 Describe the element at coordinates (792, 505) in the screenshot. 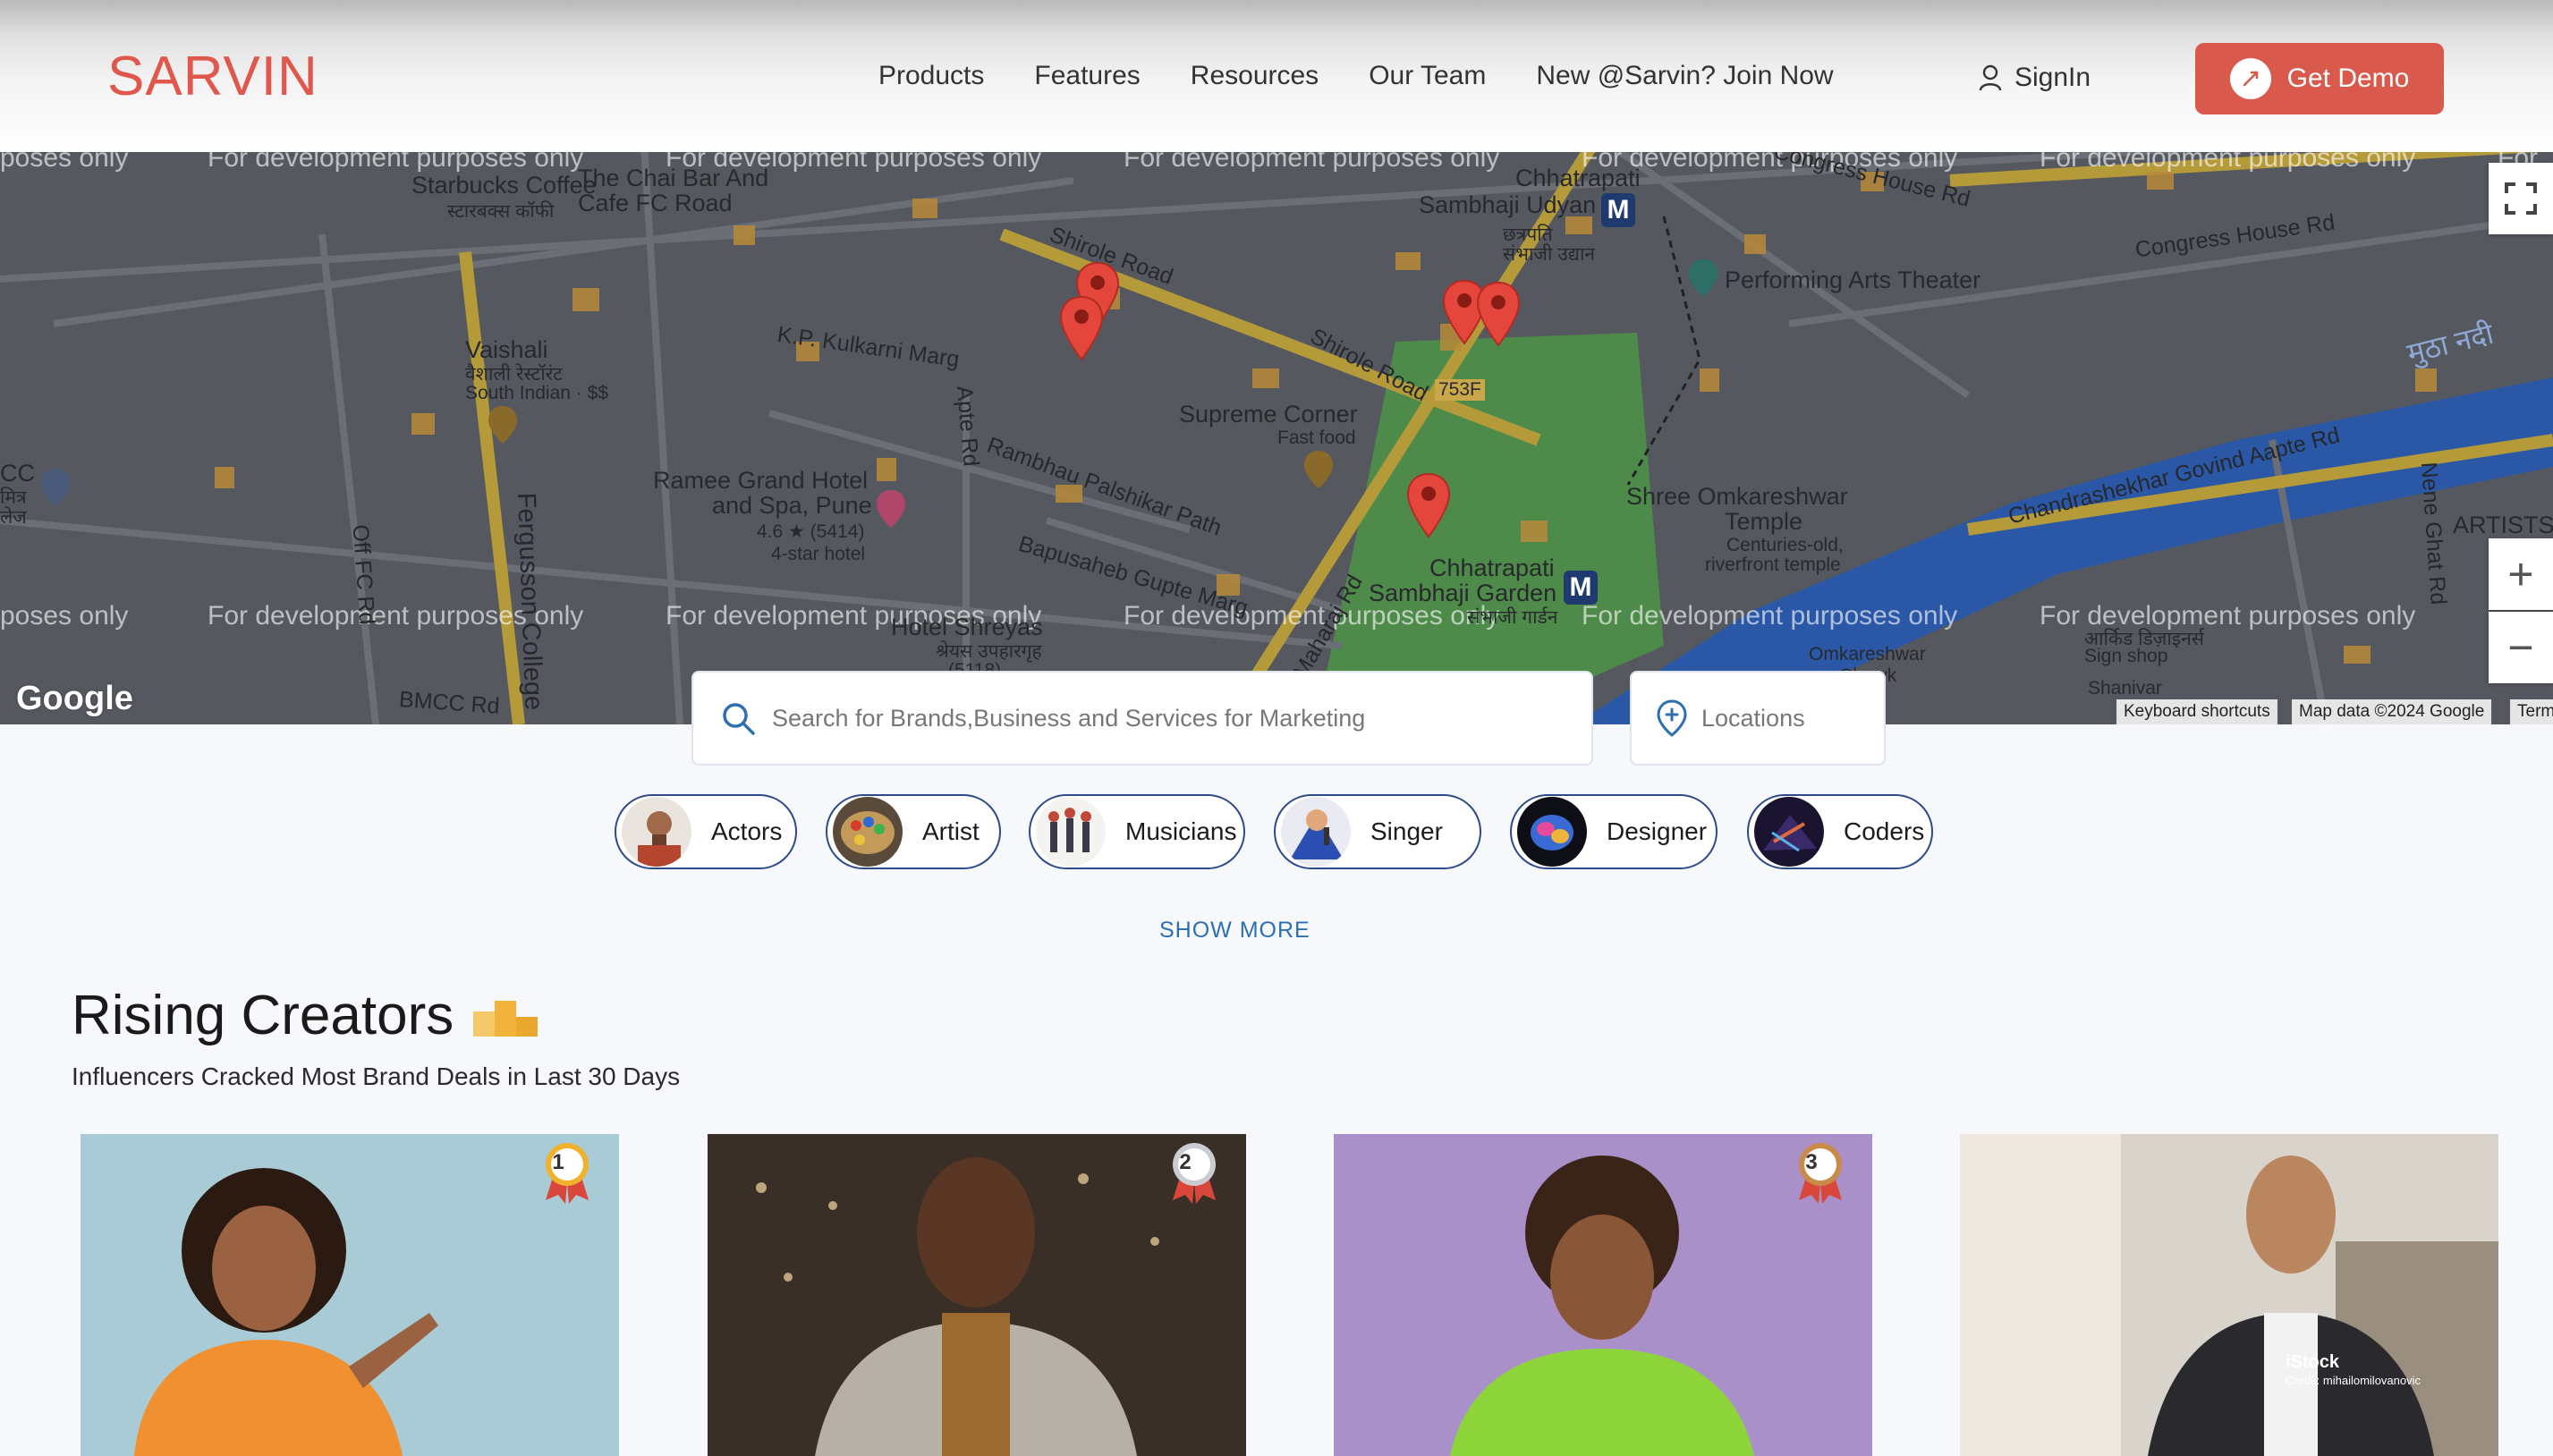

I see `map-place: and Spa, Pune` at that location.